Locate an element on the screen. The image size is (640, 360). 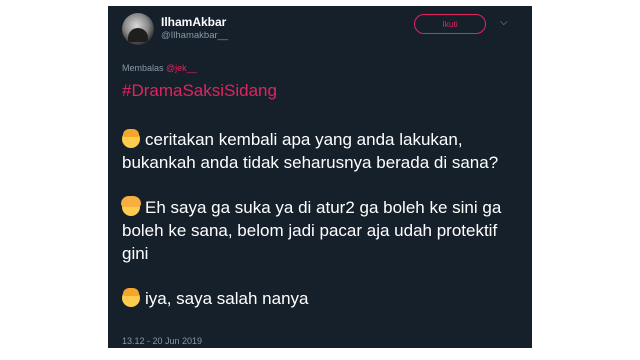
reply-prefix: Membalas is located at coordinates (143, 68).